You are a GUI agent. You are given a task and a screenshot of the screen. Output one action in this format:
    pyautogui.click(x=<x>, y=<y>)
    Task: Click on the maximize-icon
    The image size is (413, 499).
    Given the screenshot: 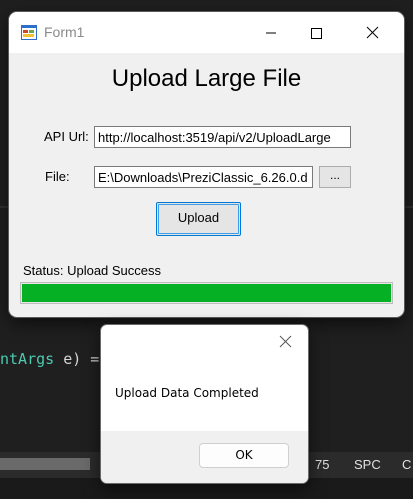 What is the action you would take?
    pyautogui.click(x=316, y=32)
    